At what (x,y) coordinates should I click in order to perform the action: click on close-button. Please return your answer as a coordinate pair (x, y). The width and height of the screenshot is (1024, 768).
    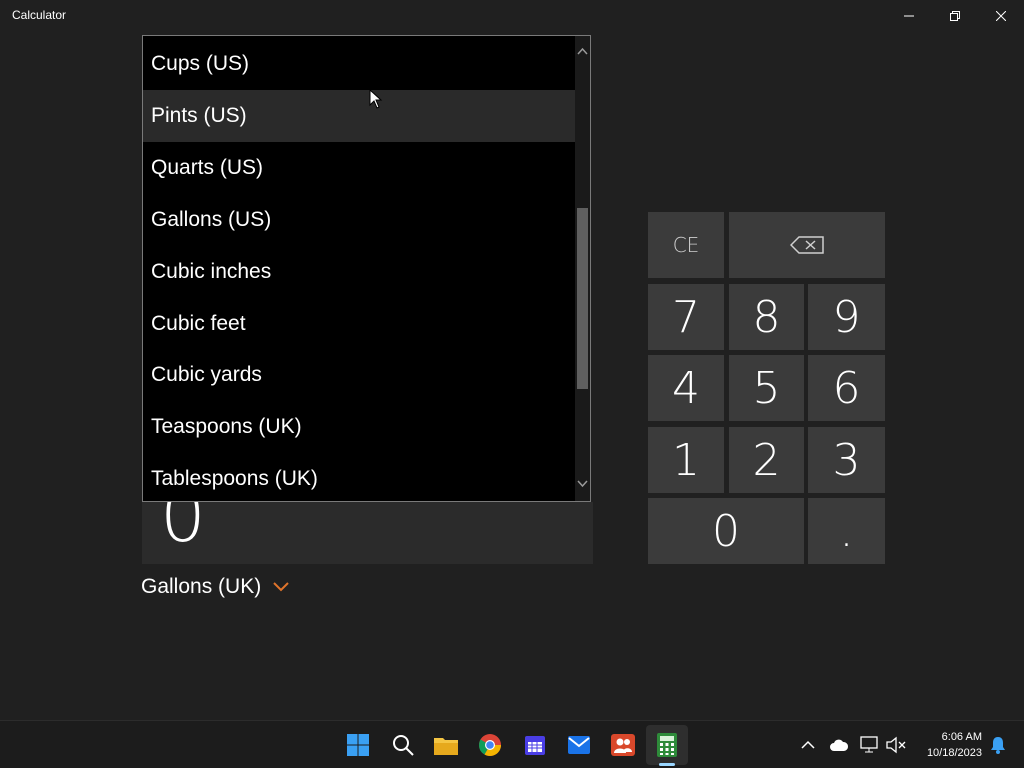
    Looking at the image, I should click on (1001, 16).